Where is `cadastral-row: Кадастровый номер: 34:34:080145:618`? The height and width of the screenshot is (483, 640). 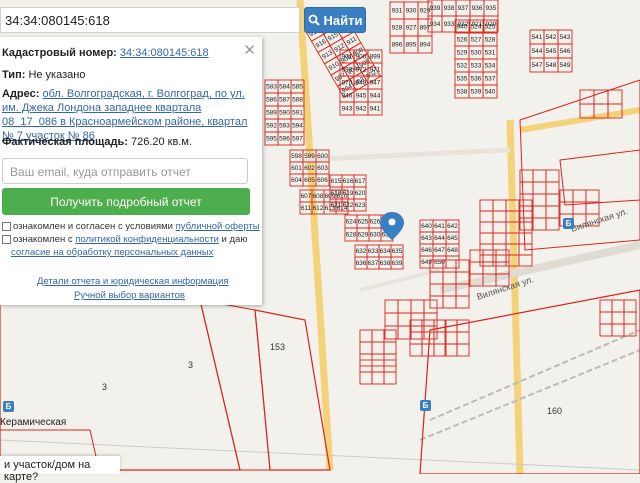
cadastral-row: Кадастровый номер: 34:34:080145:618 is located at coordinates (126, 53).